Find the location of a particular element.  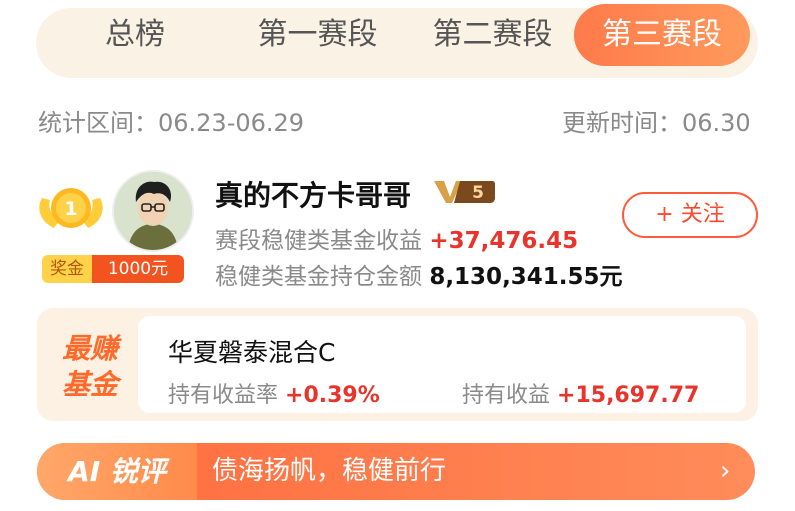

best-fund-tag-line2: 基金 is located at coordinates (89, 384).